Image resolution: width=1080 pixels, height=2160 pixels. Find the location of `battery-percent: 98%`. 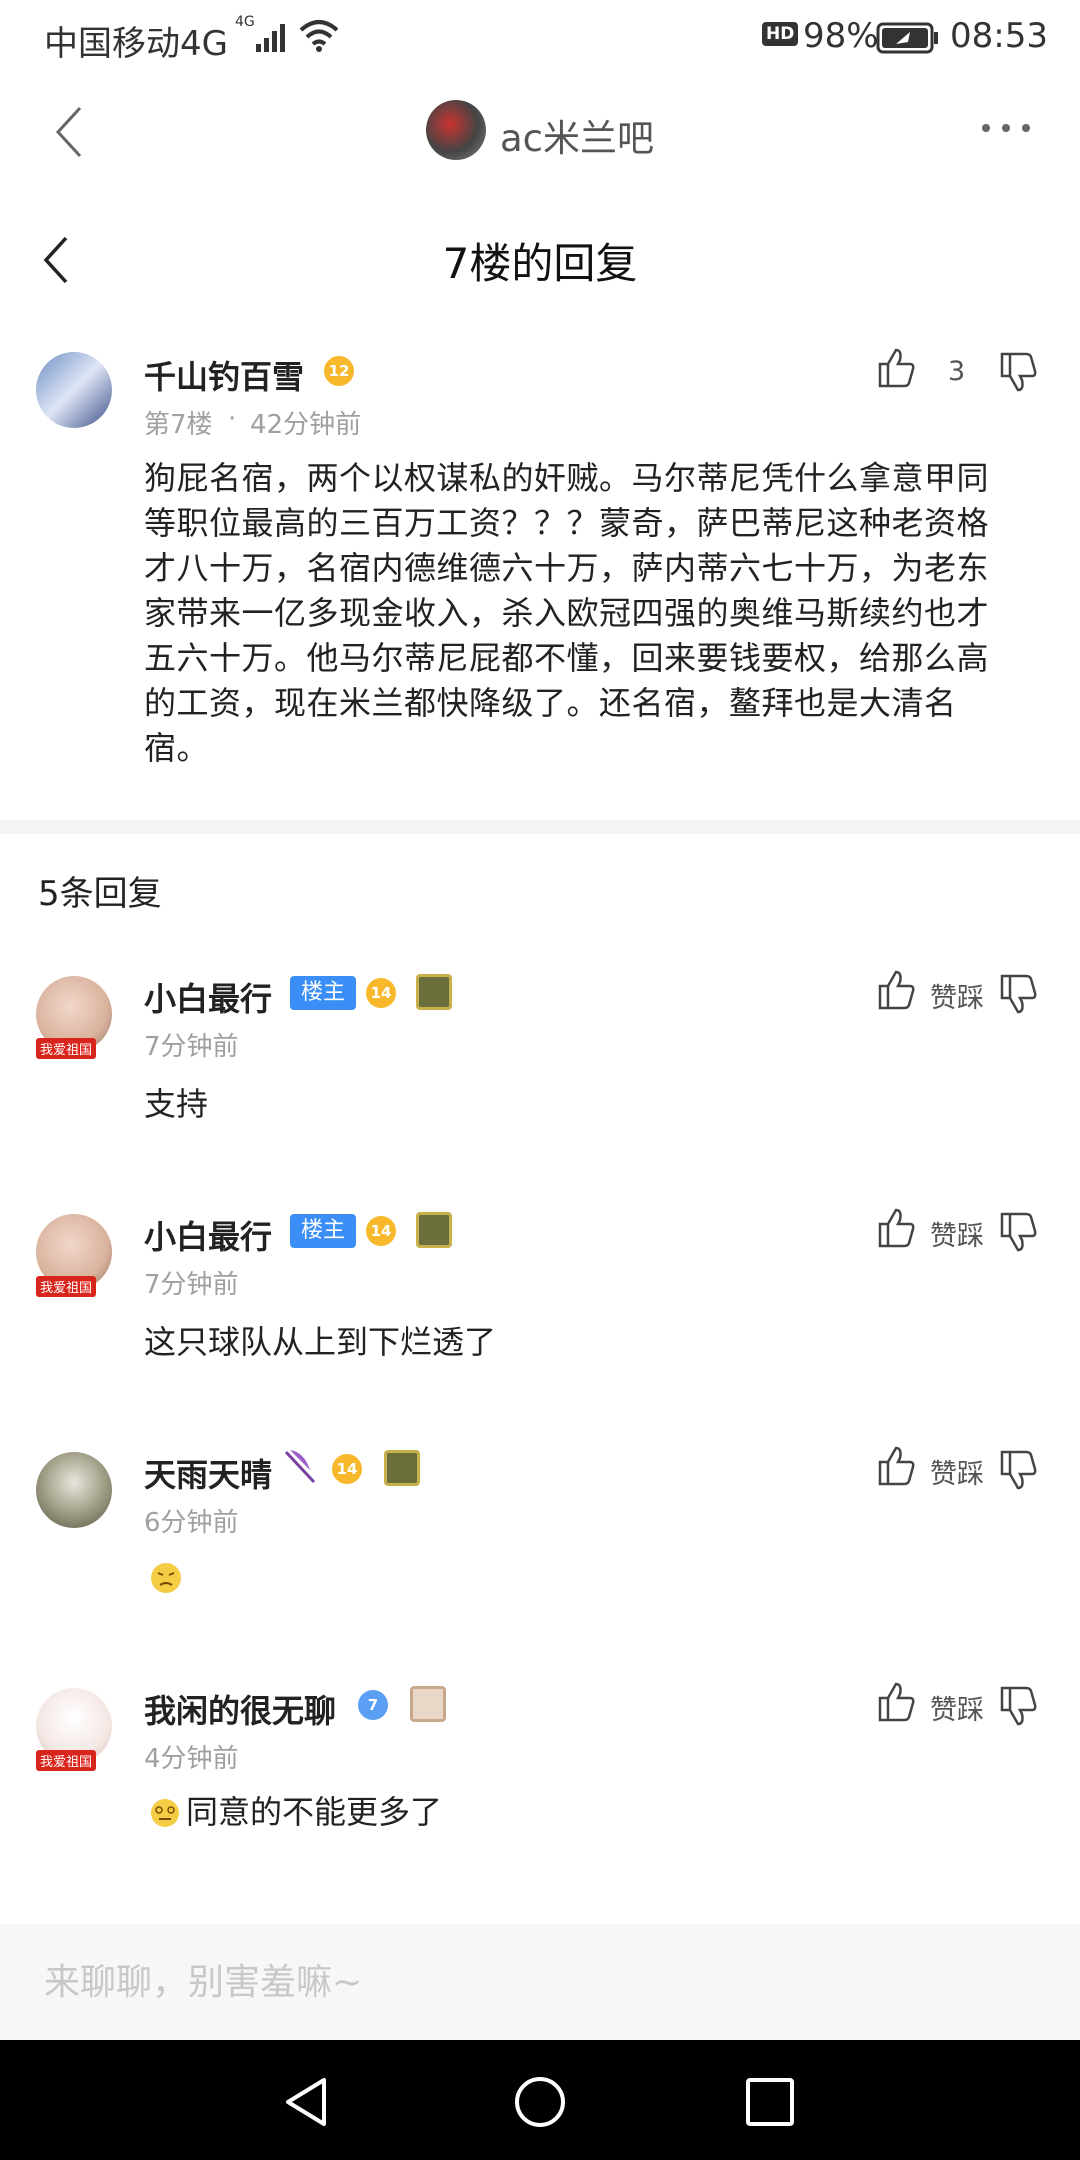

battery-percent: 98% is located at coordinates (841, 36).